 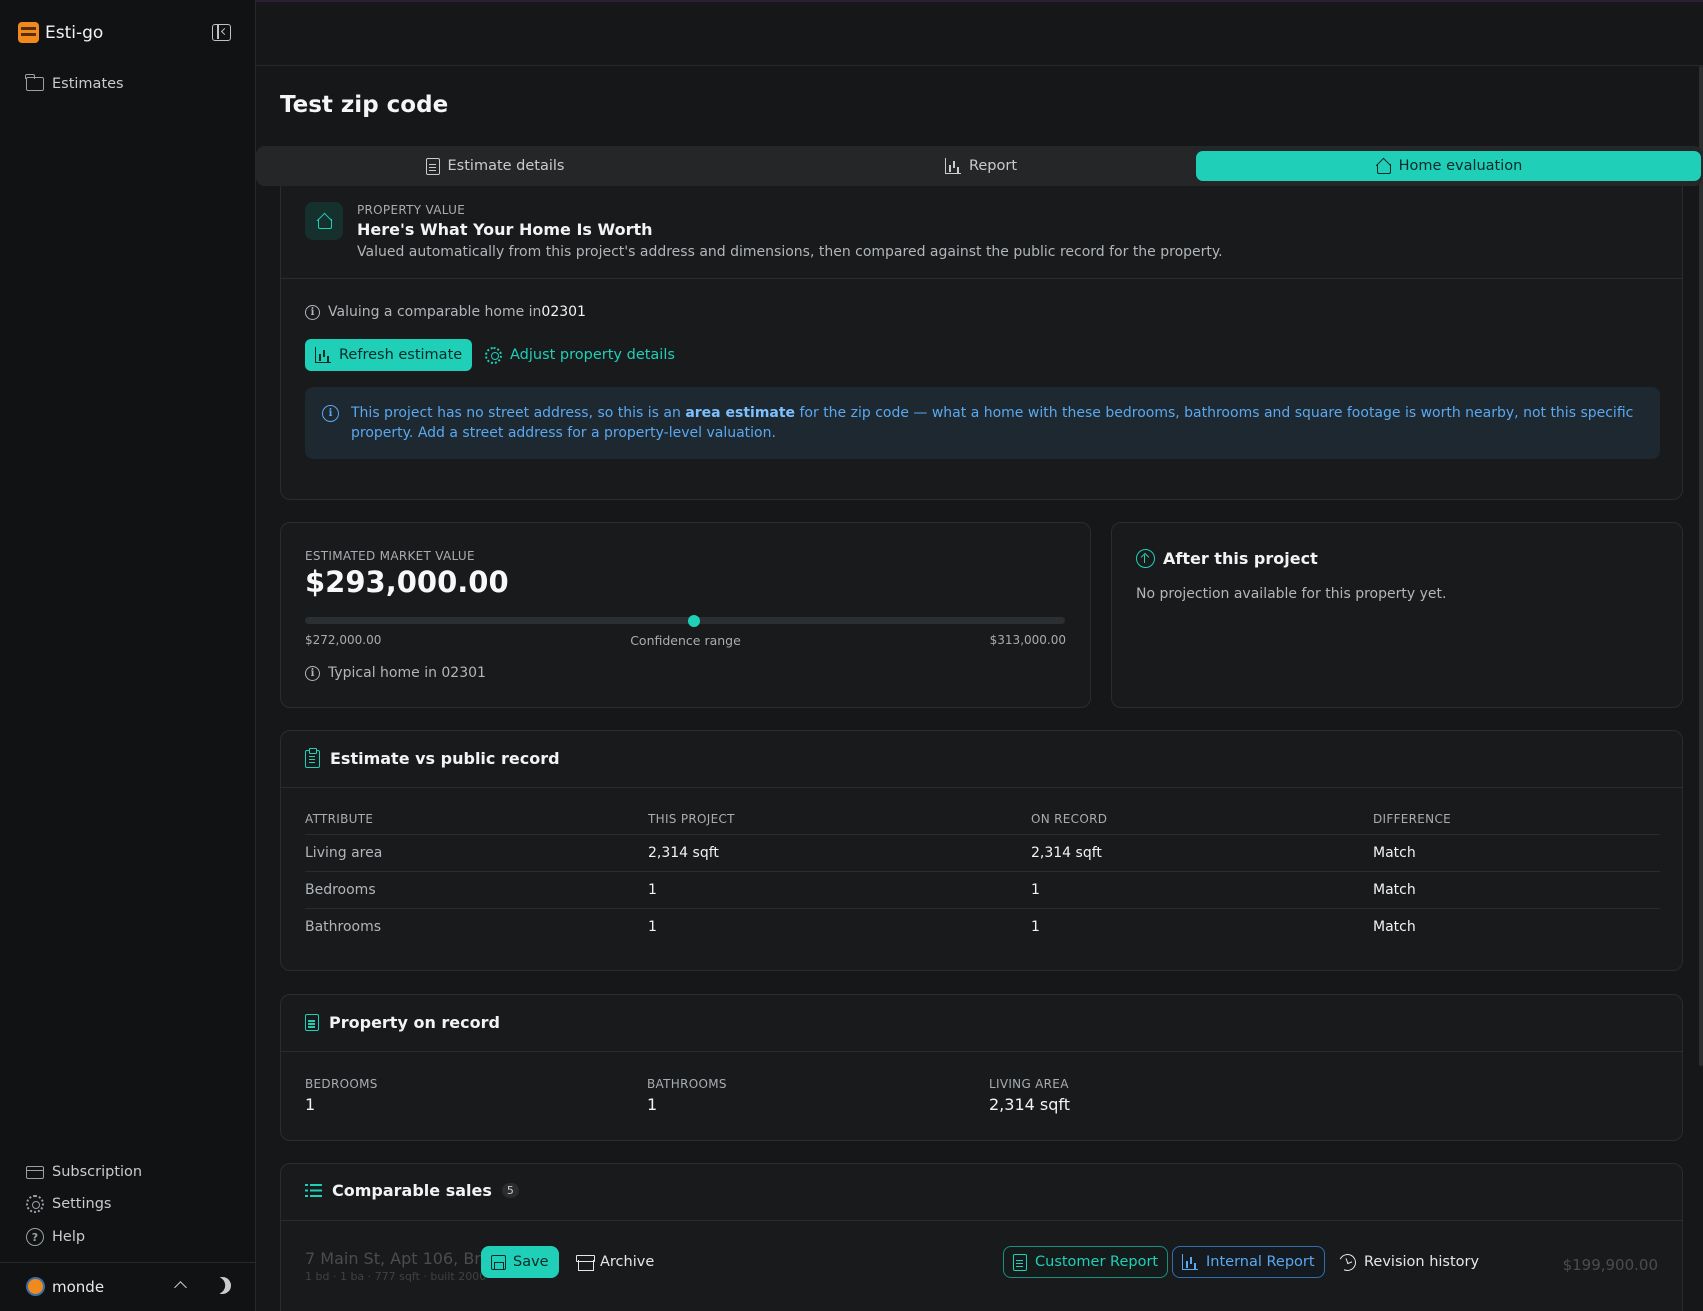 What do you see at coordinates (685, 640) in the screenshot?
I see `range-label: Confidence range` at bounding box center [685, 640].